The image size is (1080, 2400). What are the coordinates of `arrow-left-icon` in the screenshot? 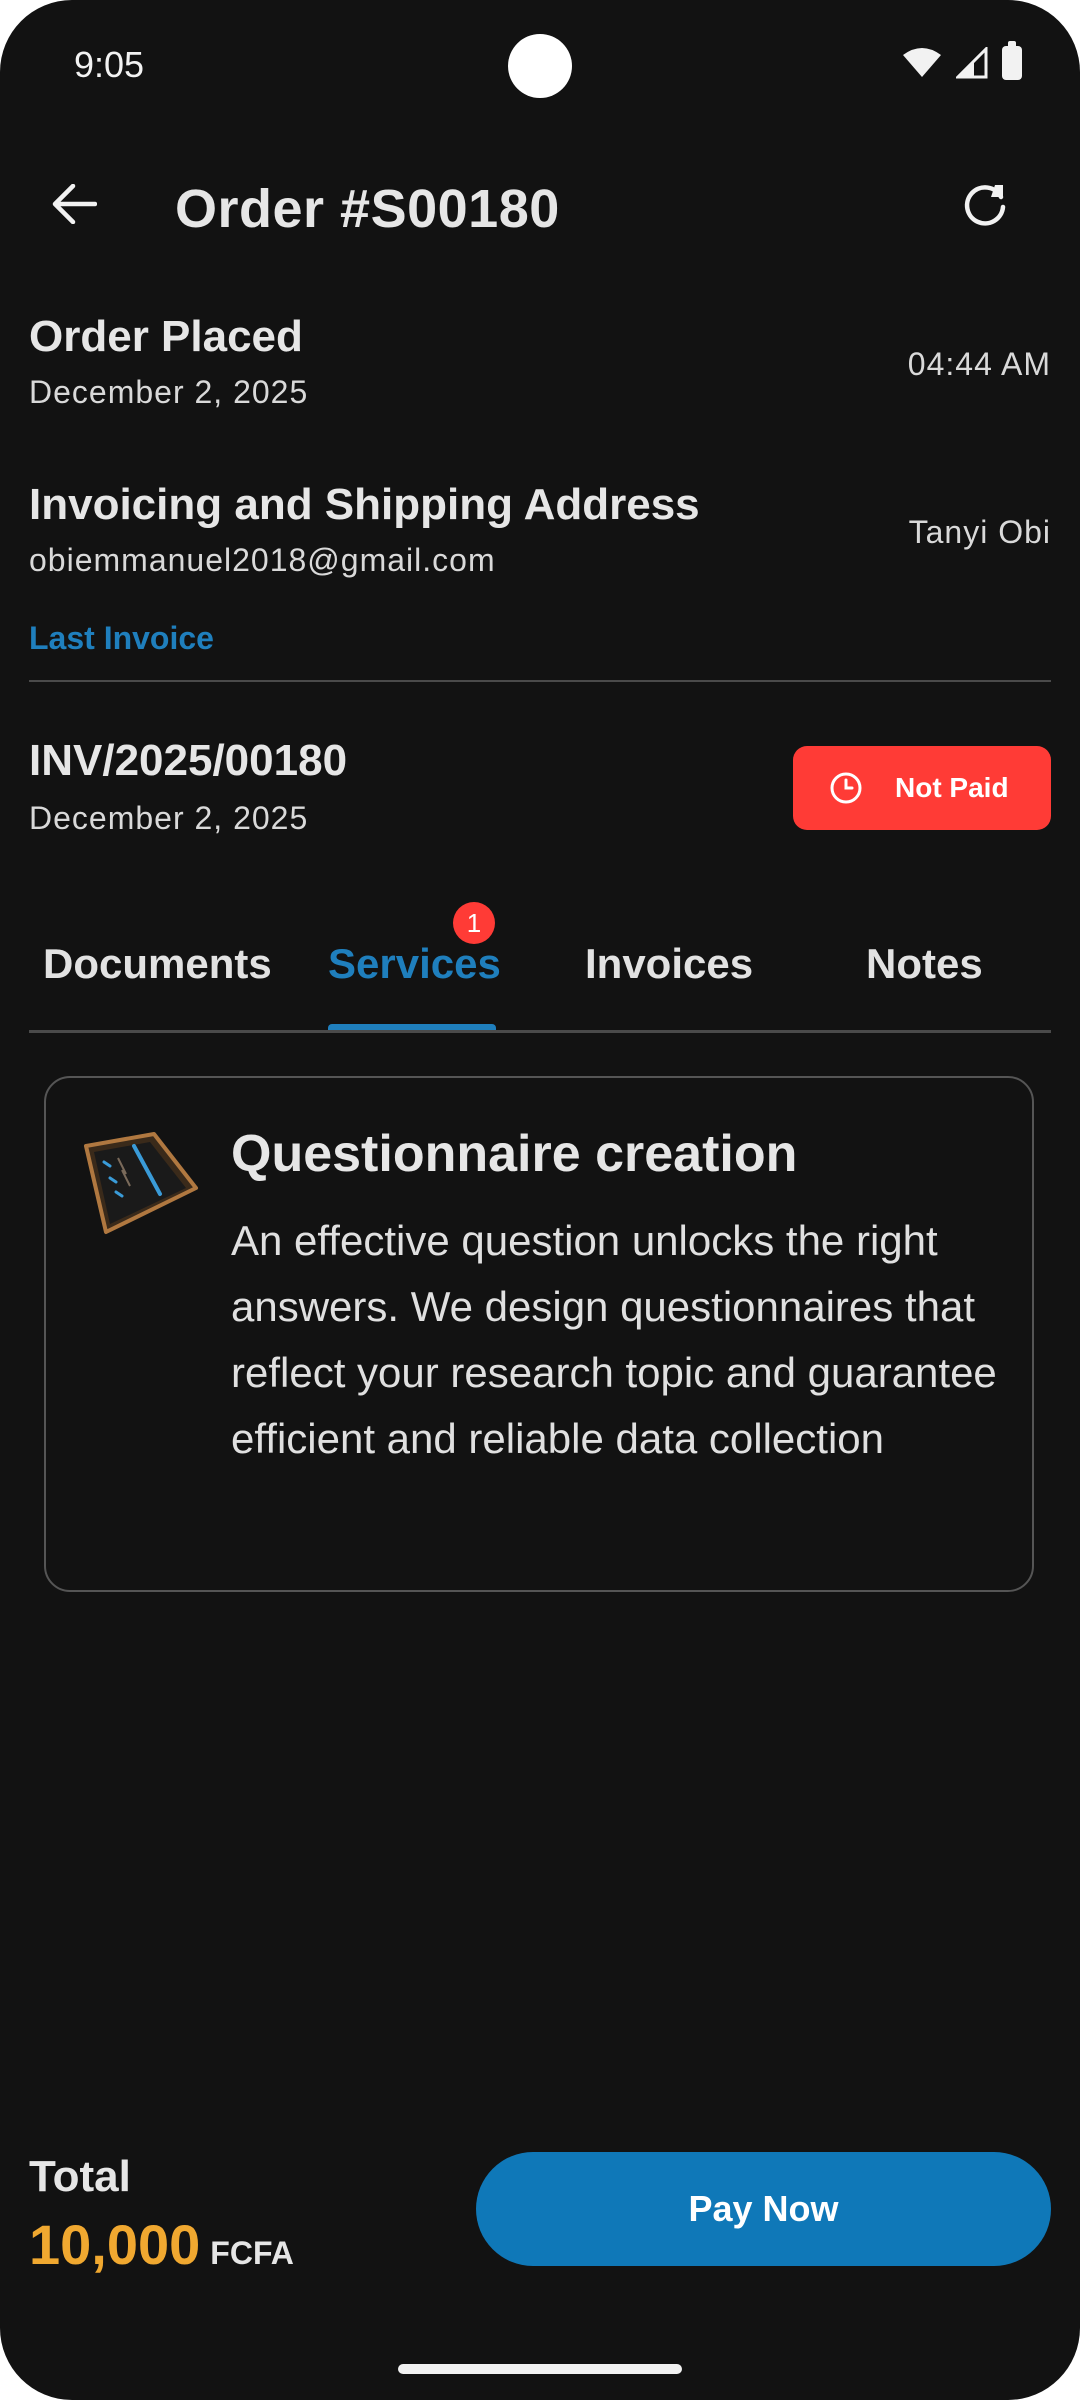 It's located at (74, 204).